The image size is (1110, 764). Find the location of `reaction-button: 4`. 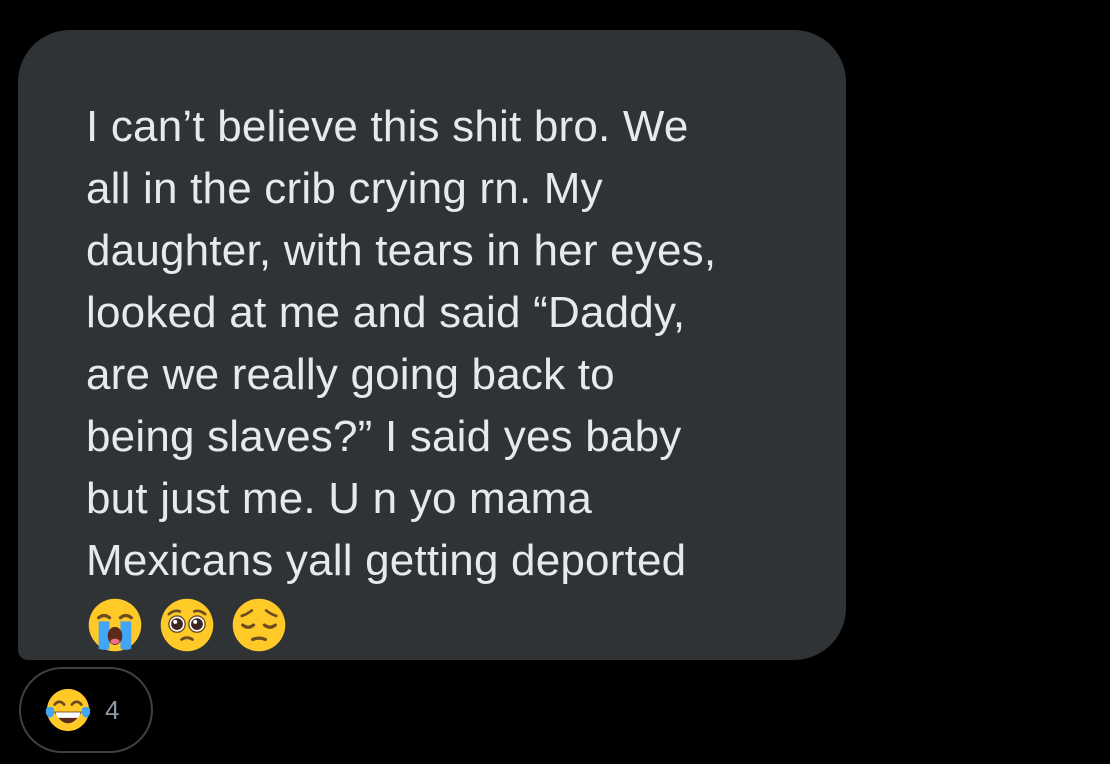

reaction-button: 4 is located at coordinates (86, 710).